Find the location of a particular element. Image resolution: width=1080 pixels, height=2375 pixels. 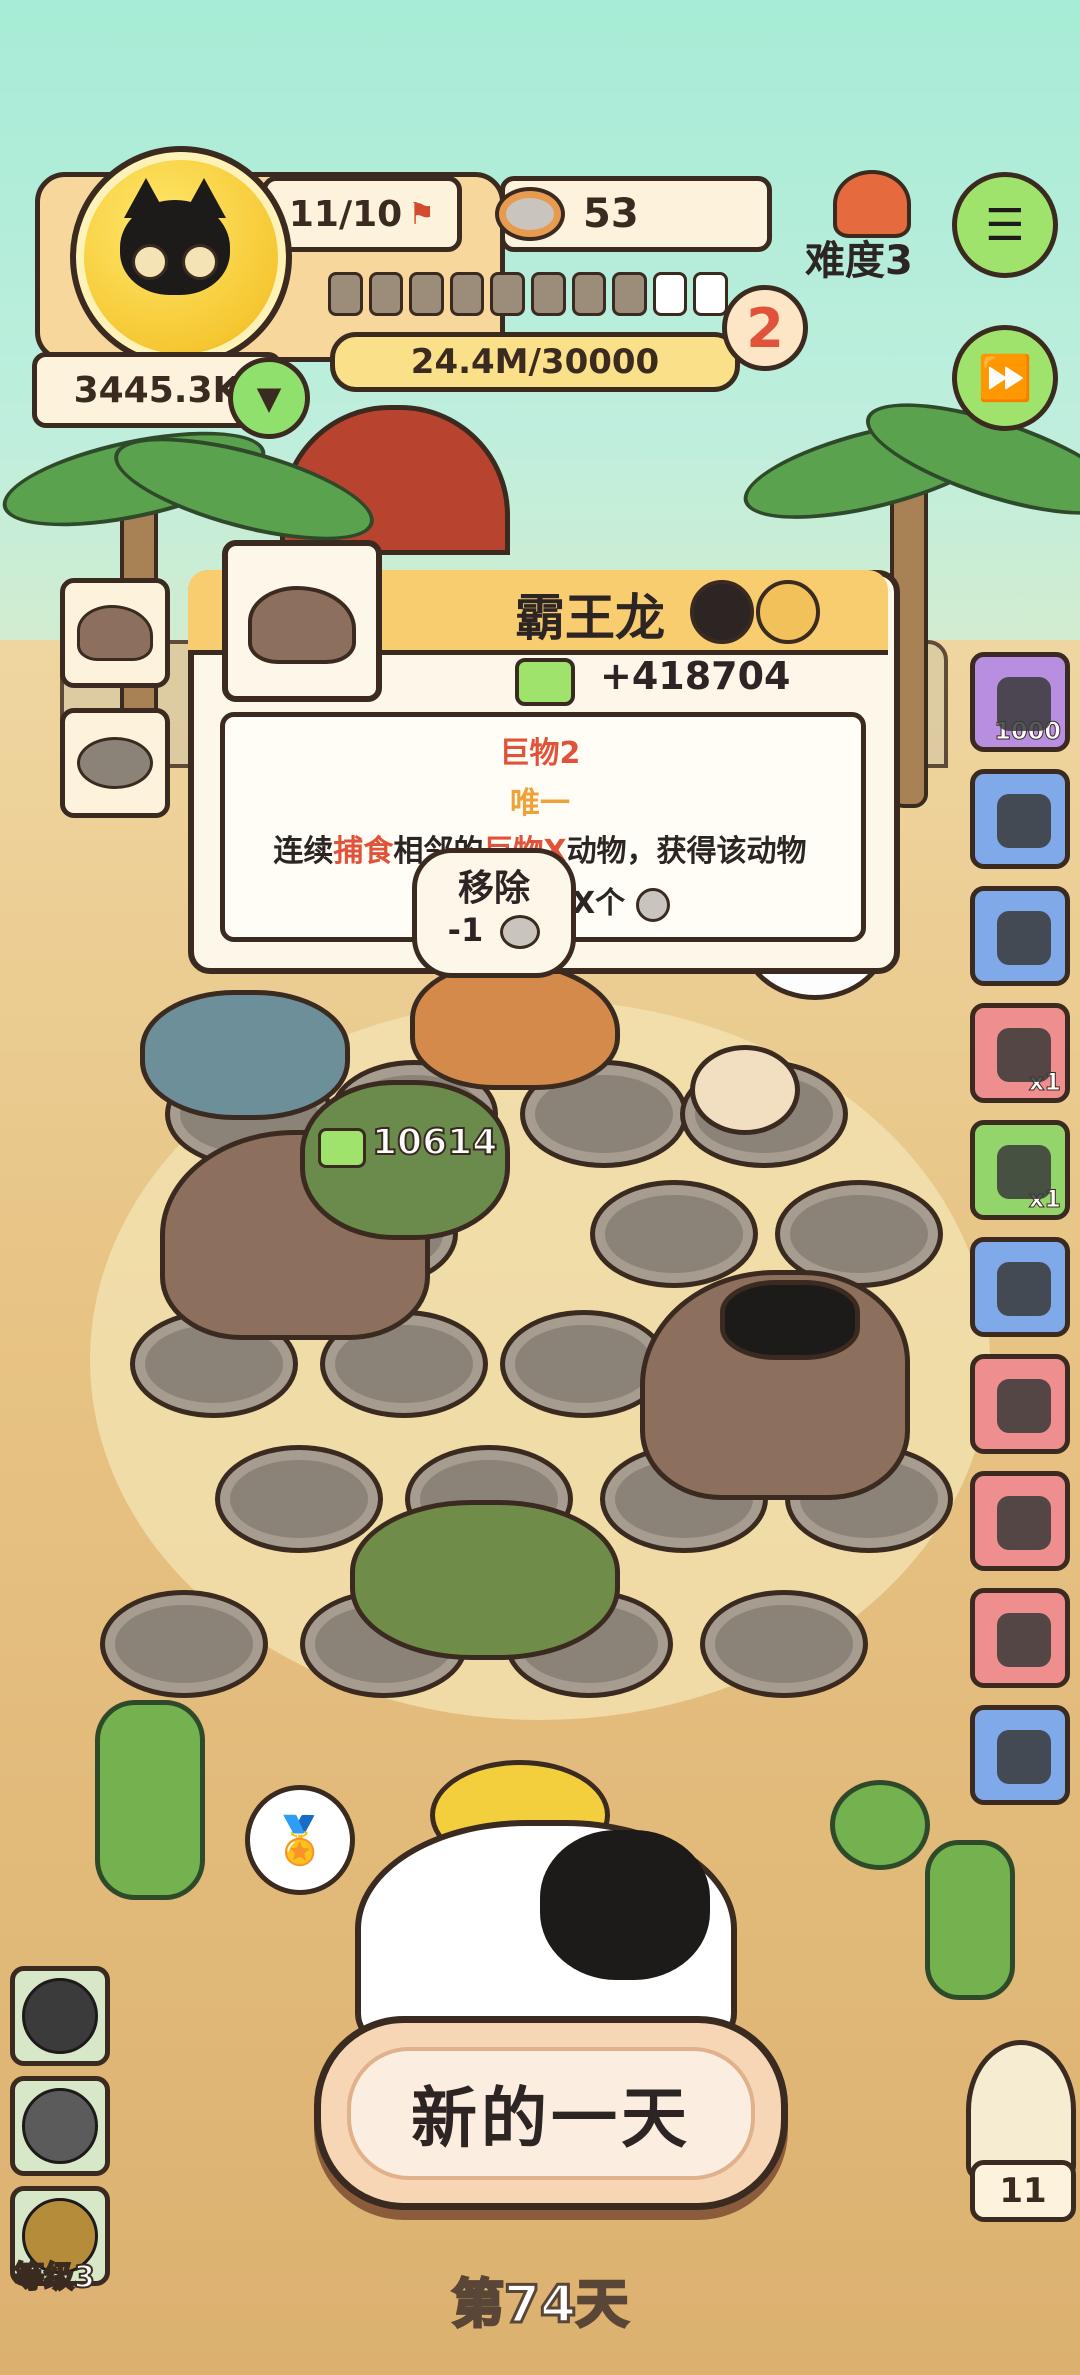

sidebar-item-jar is located at coordinates (1020, 936).